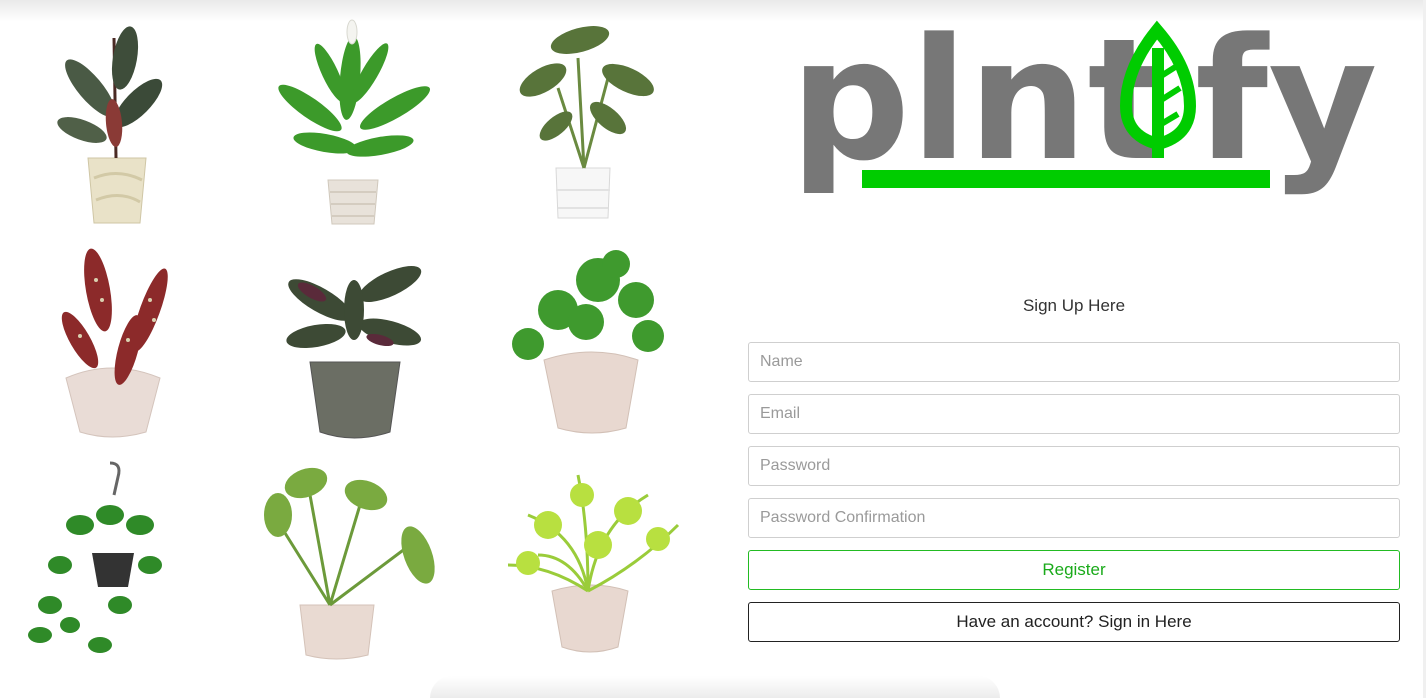 The height and width of the screenshot is (698, 1426). I want to click on signup-title: Sign Up Here, so click(1074, 305).